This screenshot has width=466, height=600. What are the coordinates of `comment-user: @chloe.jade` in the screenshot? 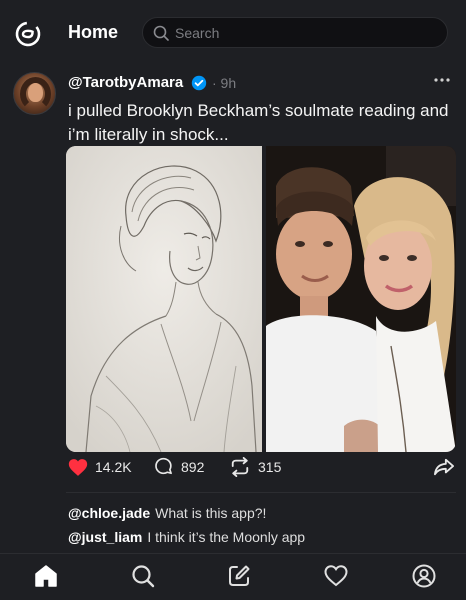 It's located at (109, 513).